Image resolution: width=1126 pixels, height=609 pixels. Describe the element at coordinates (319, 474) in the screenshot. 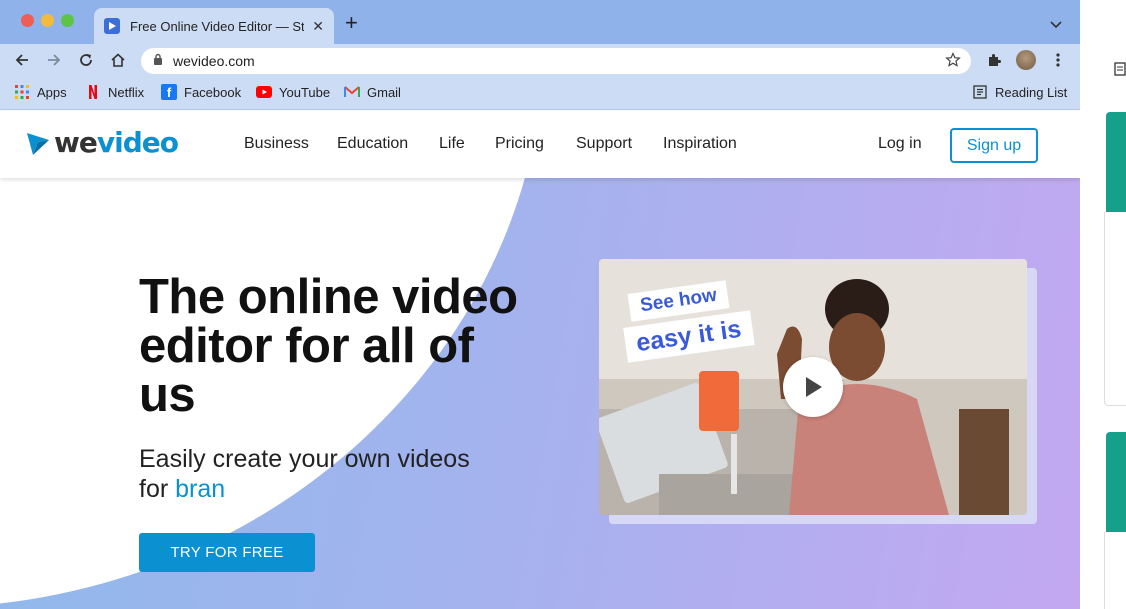

I see `hero-subheadline: Easily create your own videos for bran` at that location.